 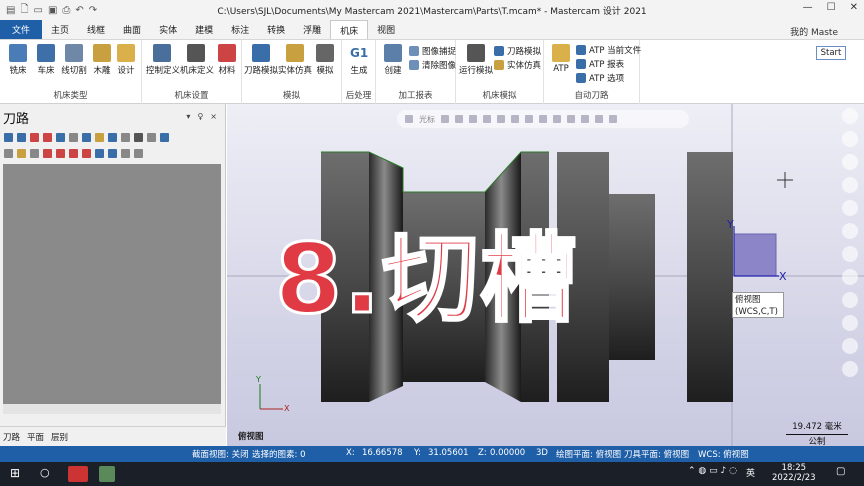 What do you see at coordinates (561, 59) in the screenshot?
I see `atp-button: ATP` at bounding box center [561, 59].